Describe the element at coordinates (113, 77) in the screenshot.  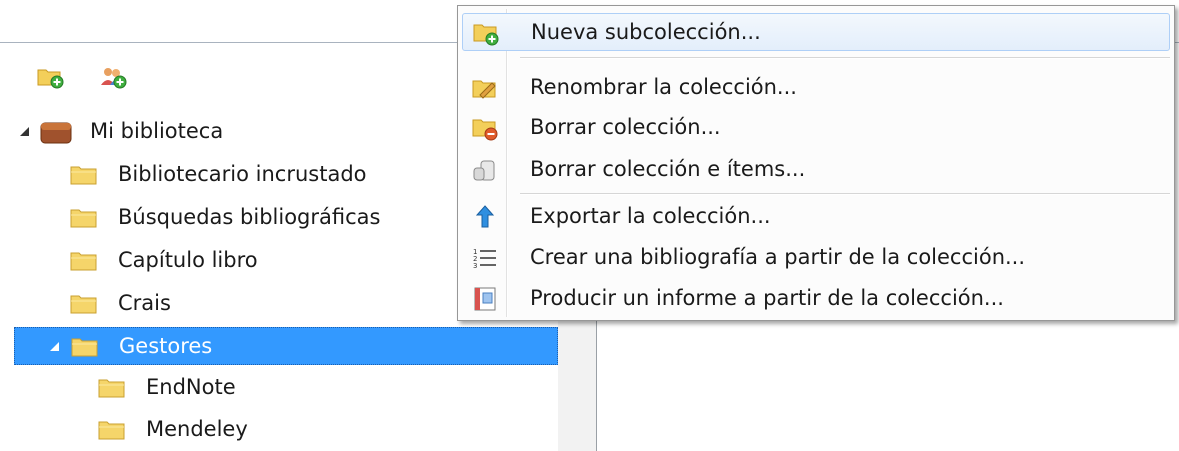
I see `new-group-icon` at that location.